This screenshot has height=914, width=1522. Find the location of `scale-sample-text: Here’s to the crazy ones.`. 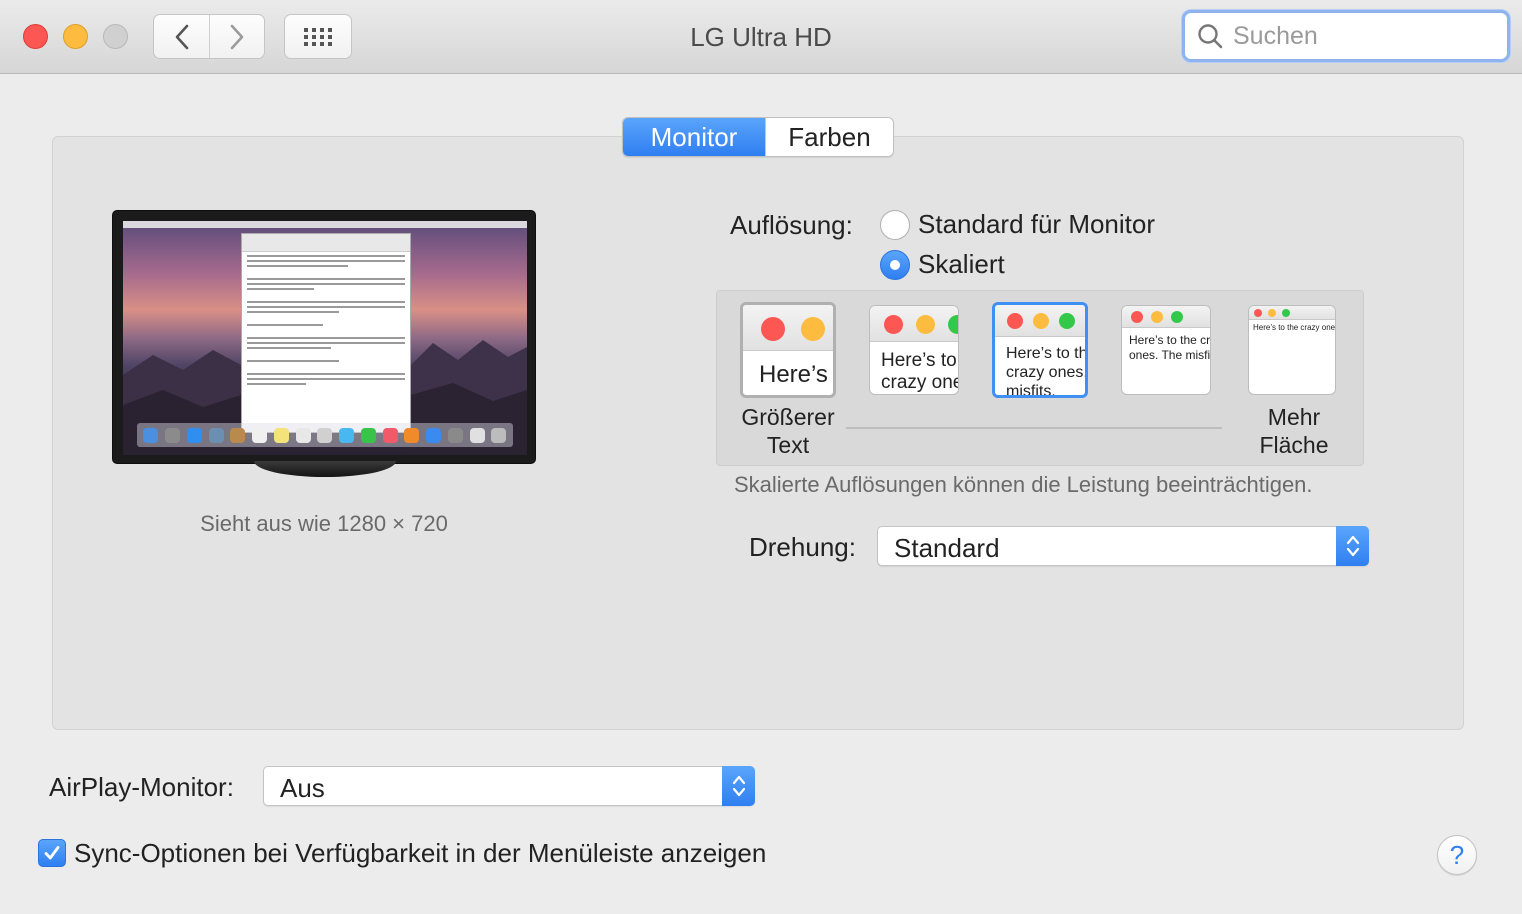

scale-sample-text: Here’s to the crazy ones. is located at coordinates (1294, 327).